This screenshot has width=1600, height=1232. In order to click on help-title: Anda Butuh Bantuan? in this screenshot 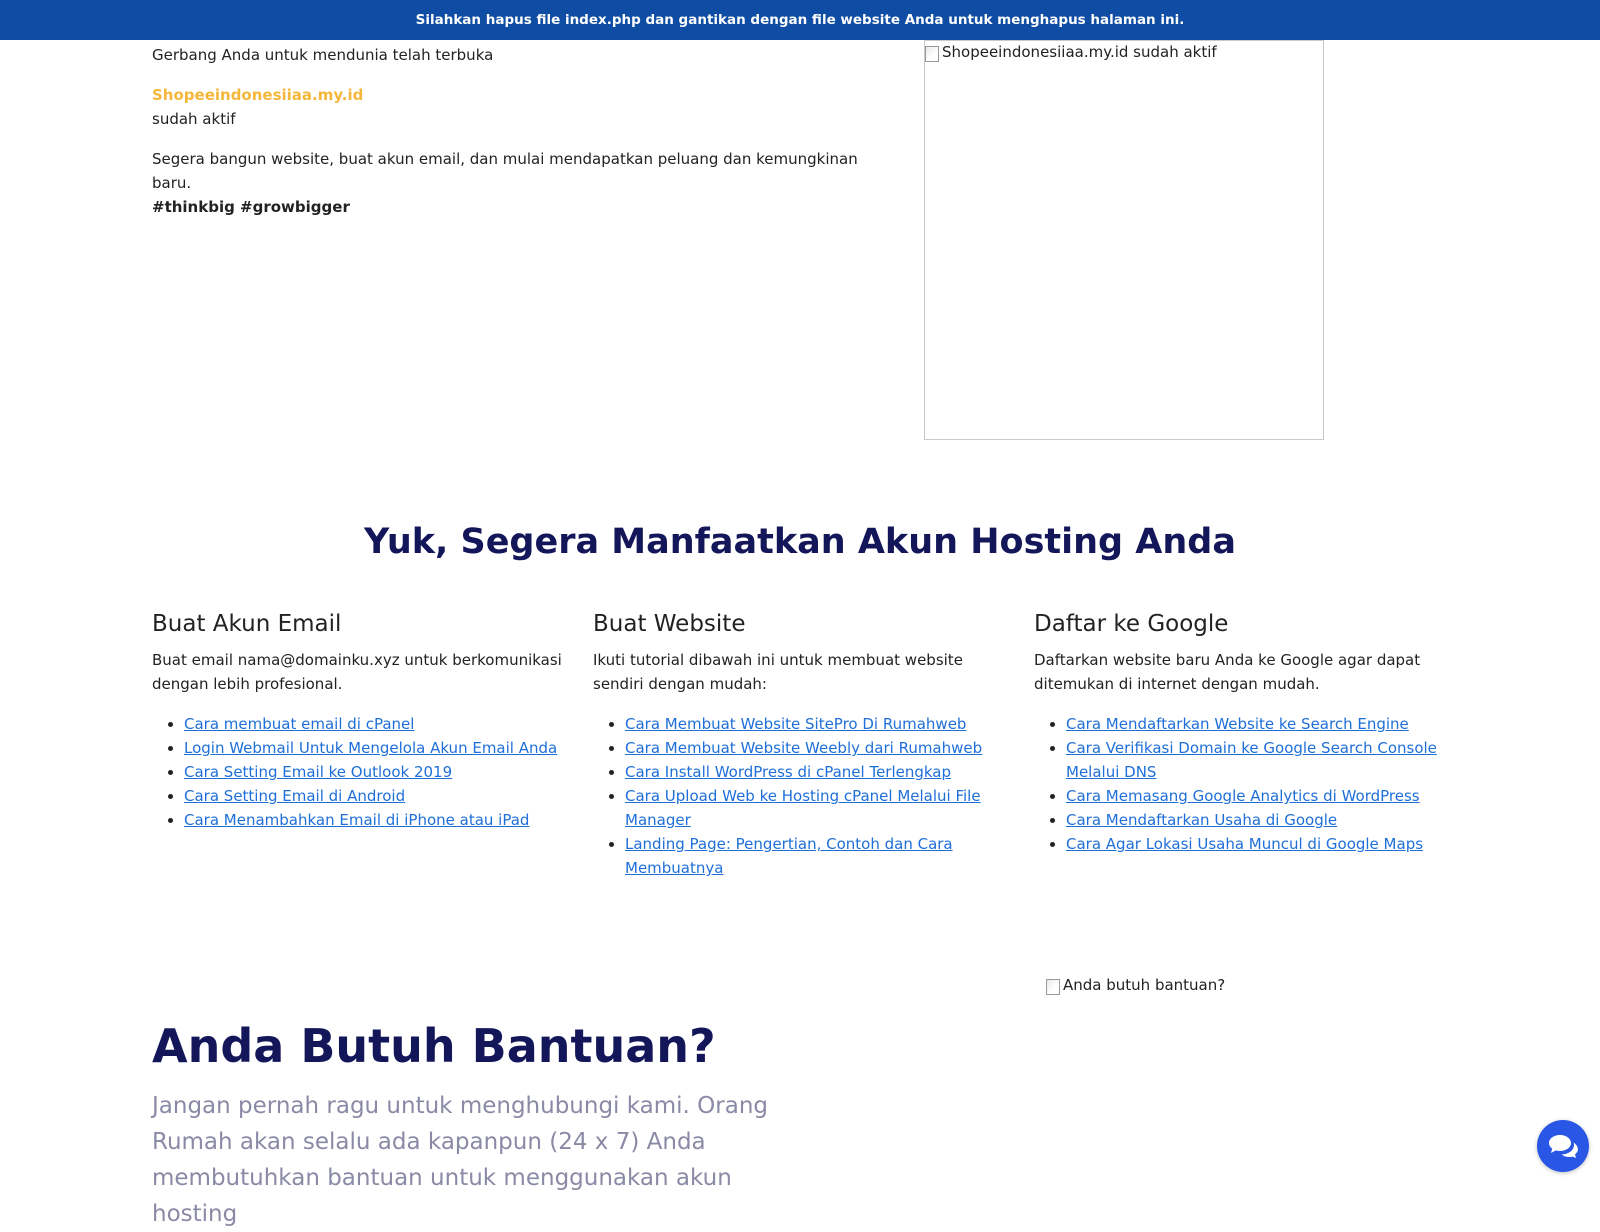, I will do `click(434, 1046)`.